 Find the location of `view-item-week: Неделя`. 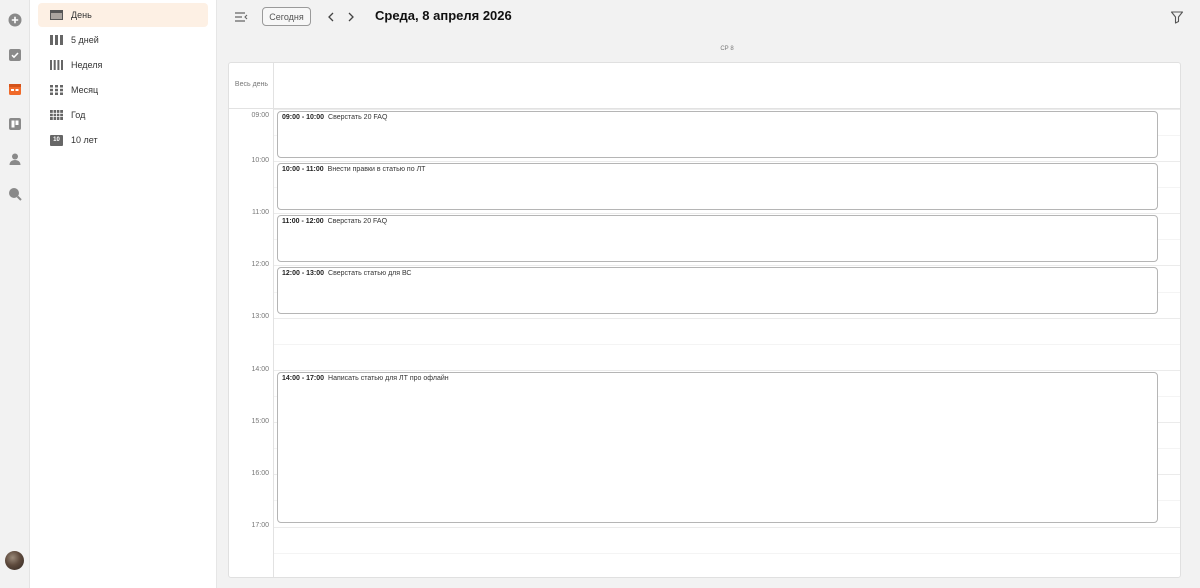

view-item-week: Неделя is located at coordinates (123, 65).